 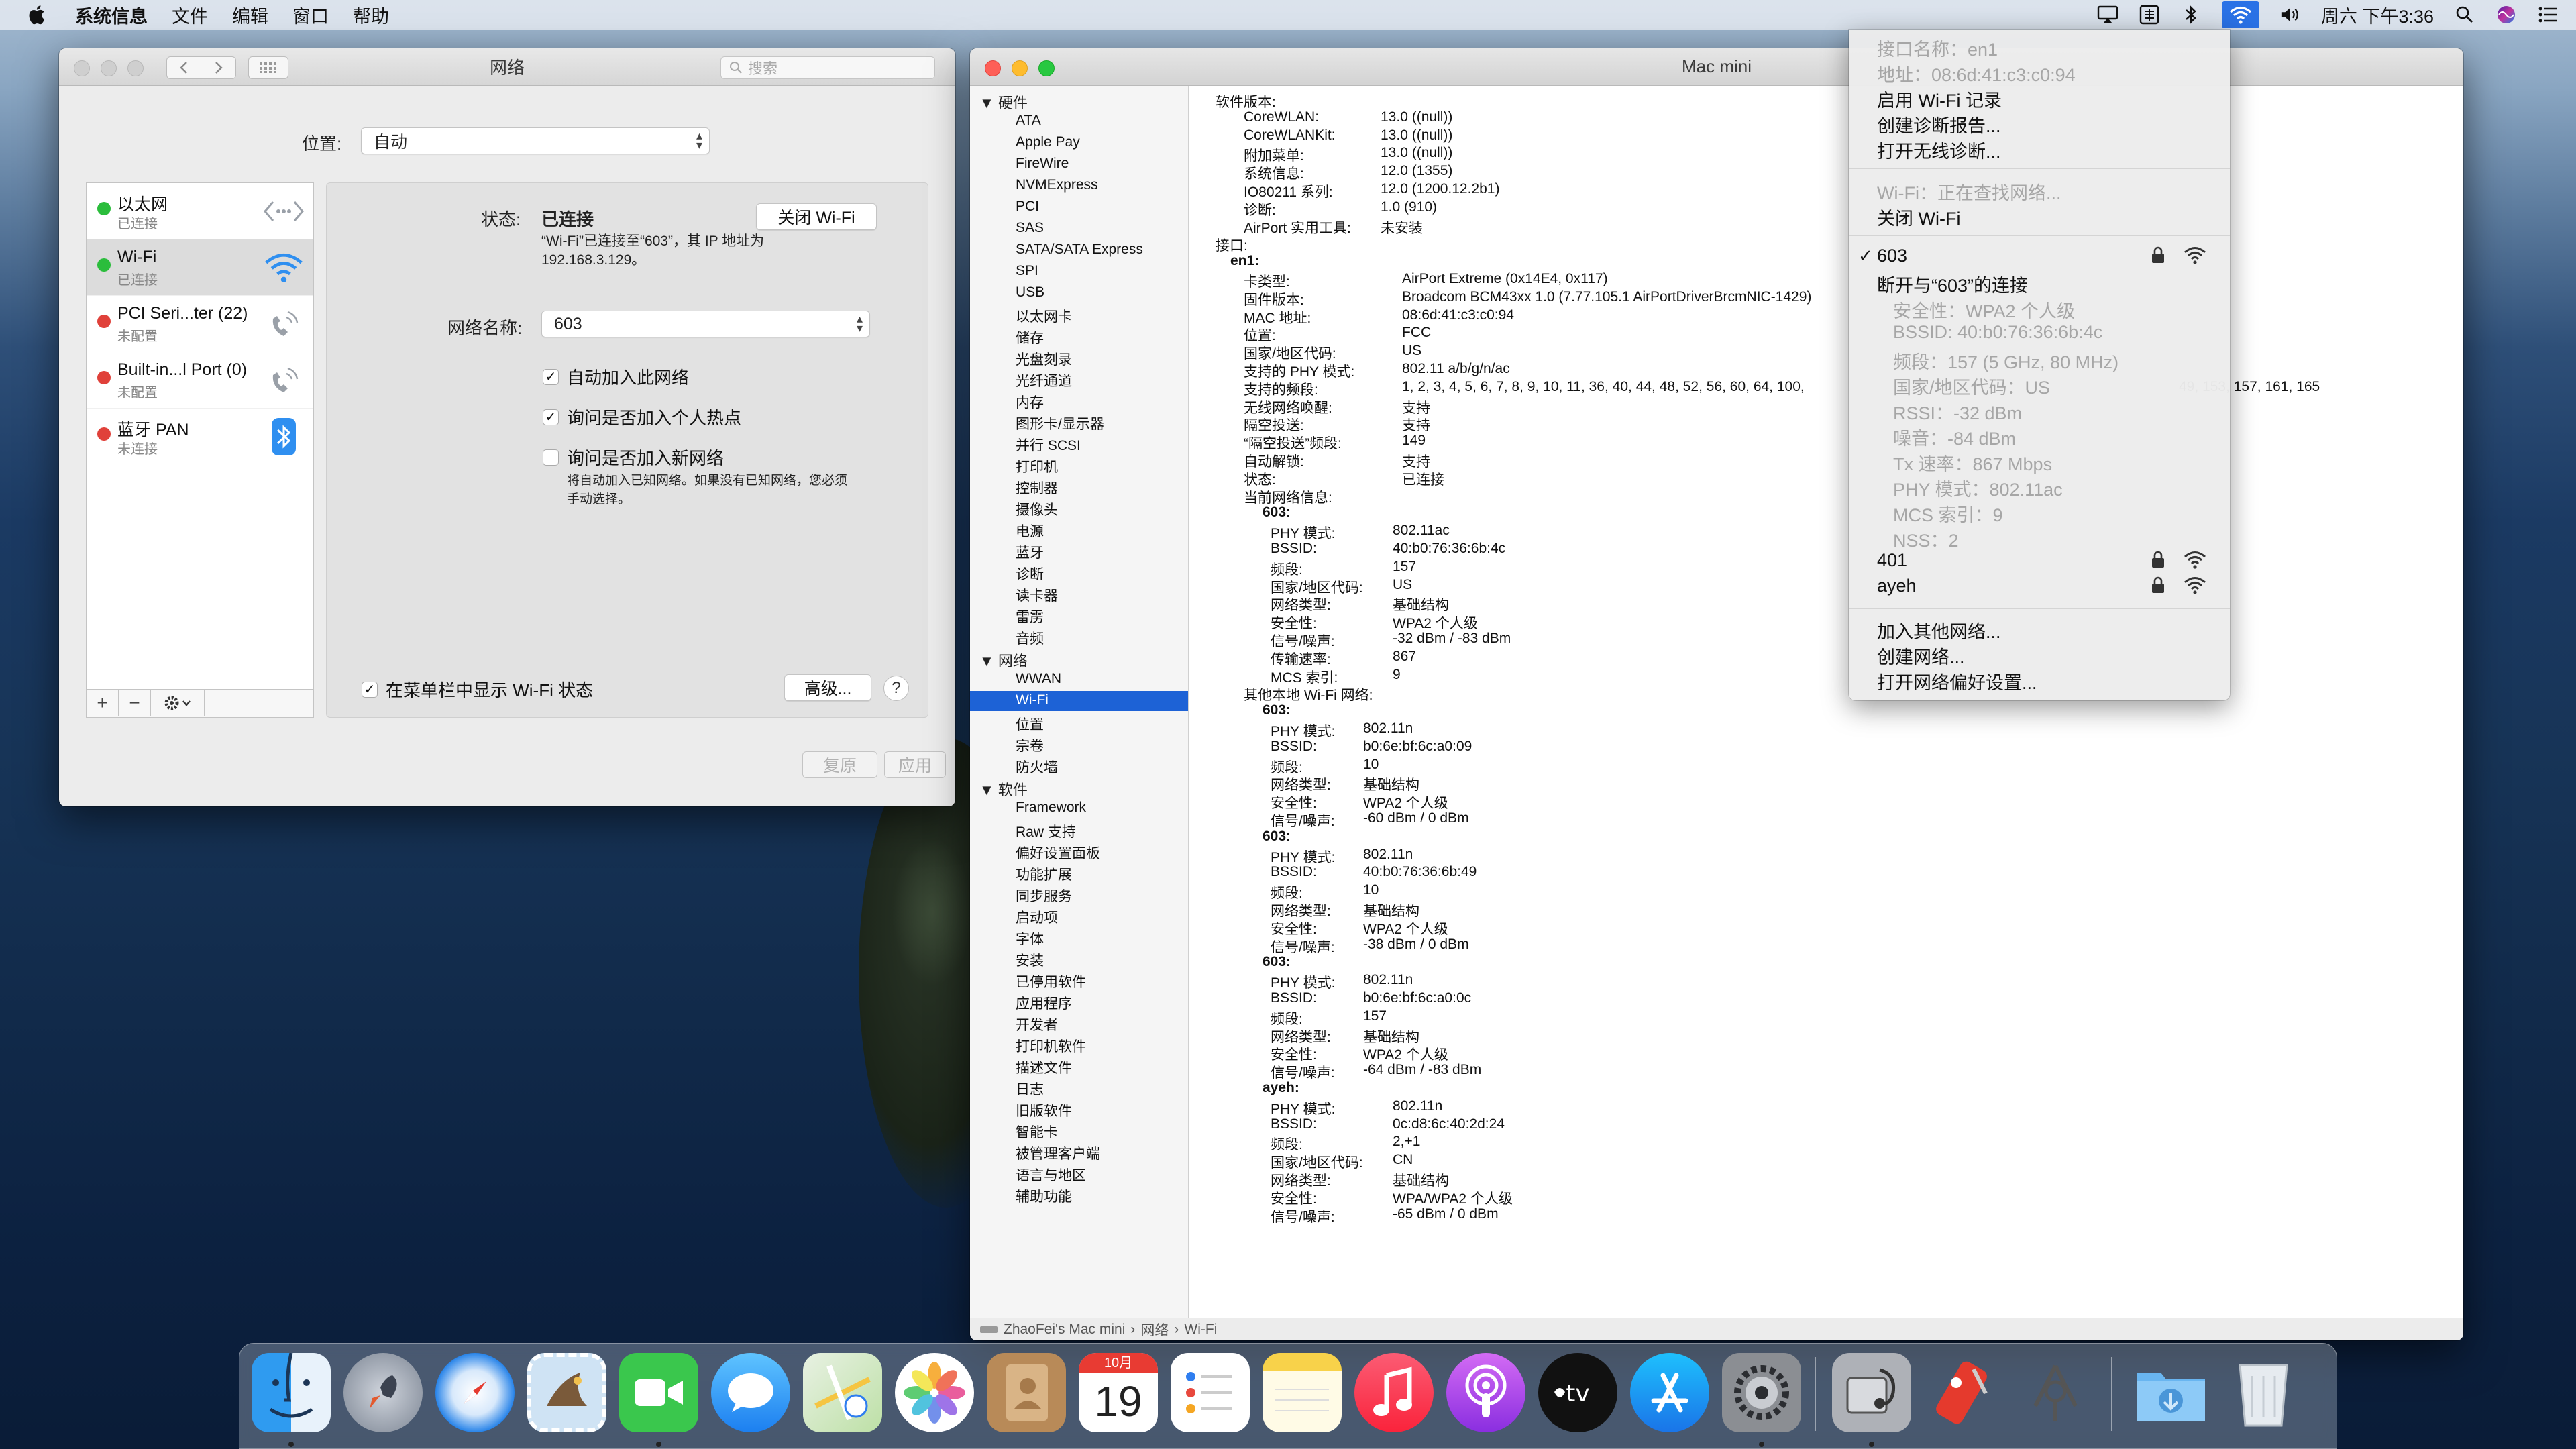 What do you see at coordinates (383, 1392) in the screenshot?
I see `launchpad-icon` at bounding box center [383, 1392].